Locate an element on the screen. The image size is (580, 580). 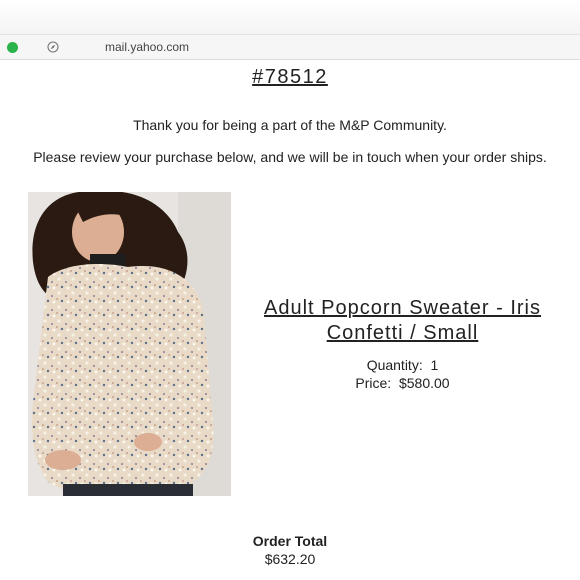
quantity-value: 1 is located at coordinates (434, 365).